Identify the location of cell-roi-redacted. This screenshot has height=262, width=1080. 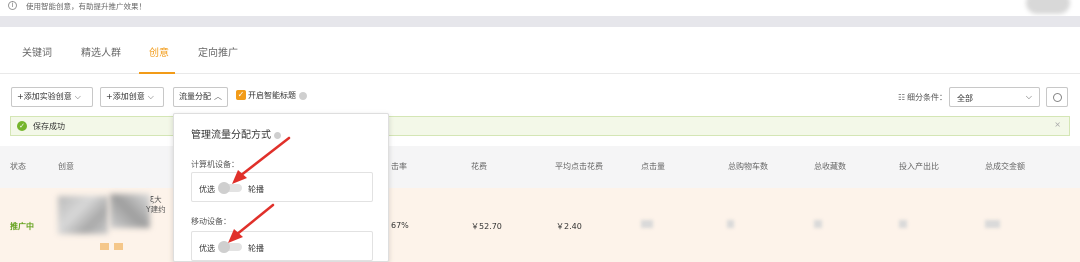
(903, 224).